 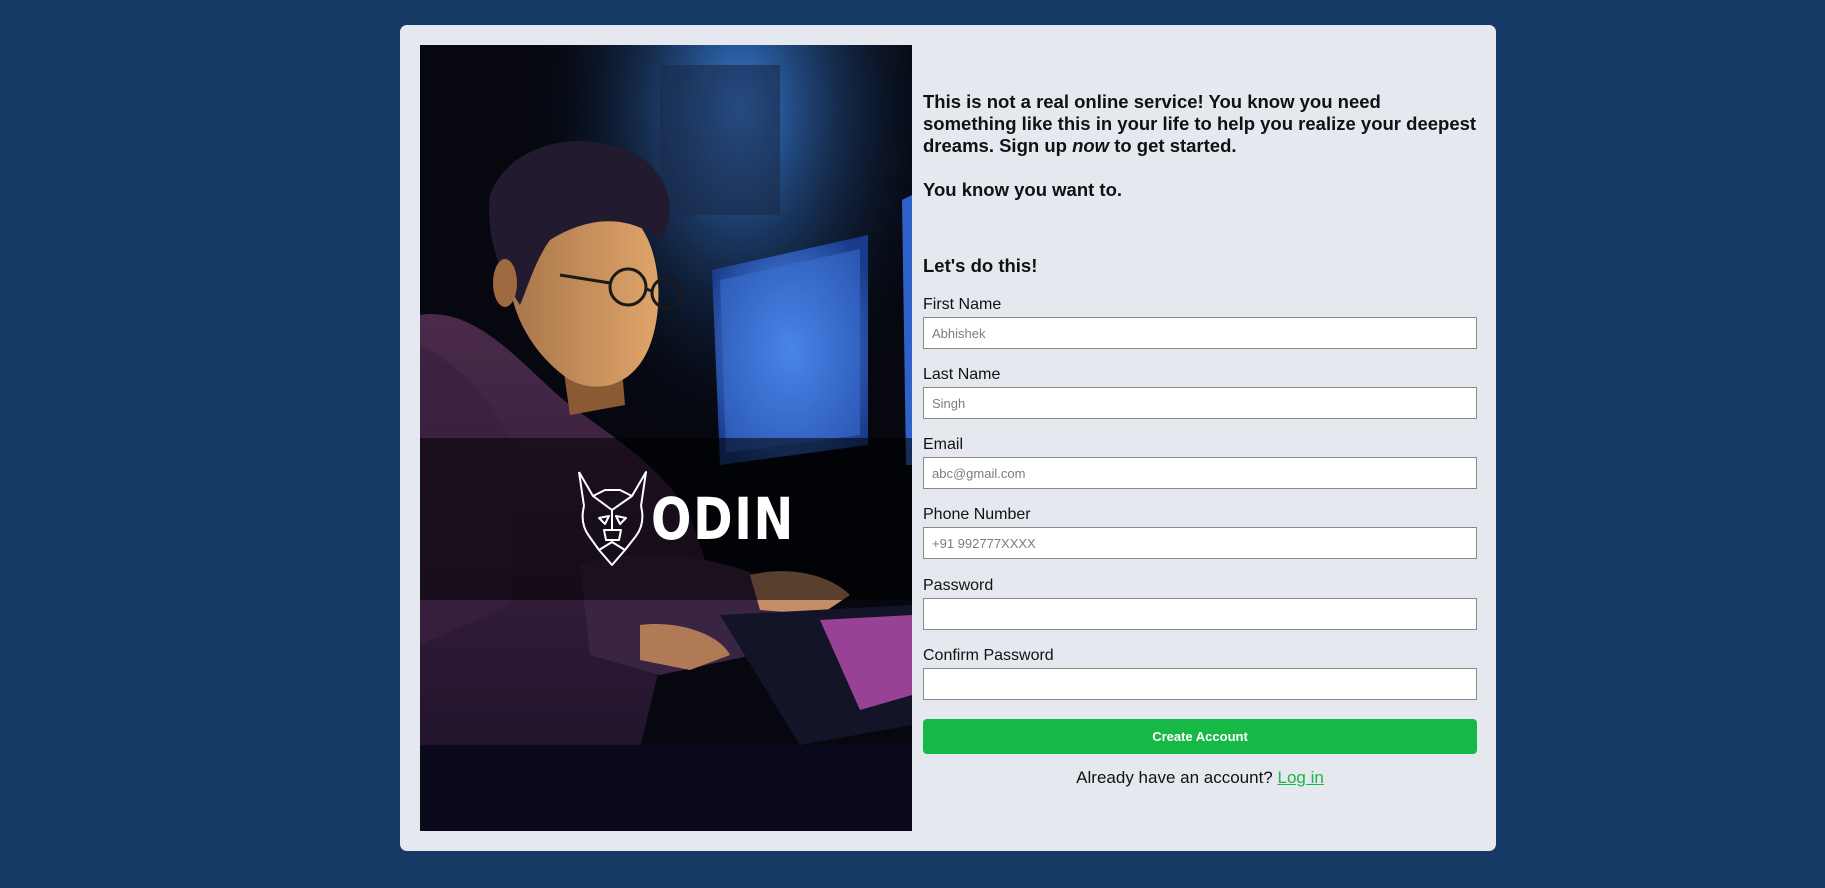 What do you see at coordinates (1200, 736) in the screenshot?
I see `create-account-button: Create Account` at bounding box center [1200, 736].